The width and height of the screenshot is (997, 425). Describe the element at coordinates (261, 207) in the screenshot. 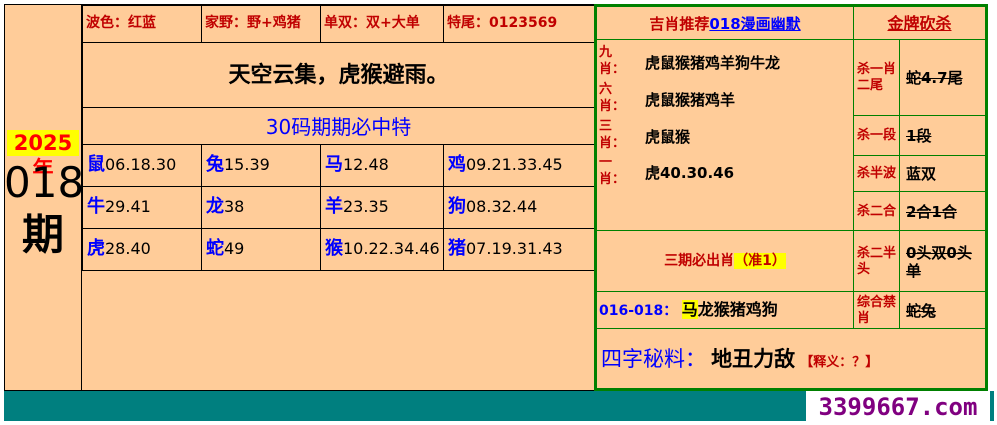

I see `zodiac-cell: 龙38` at that location.